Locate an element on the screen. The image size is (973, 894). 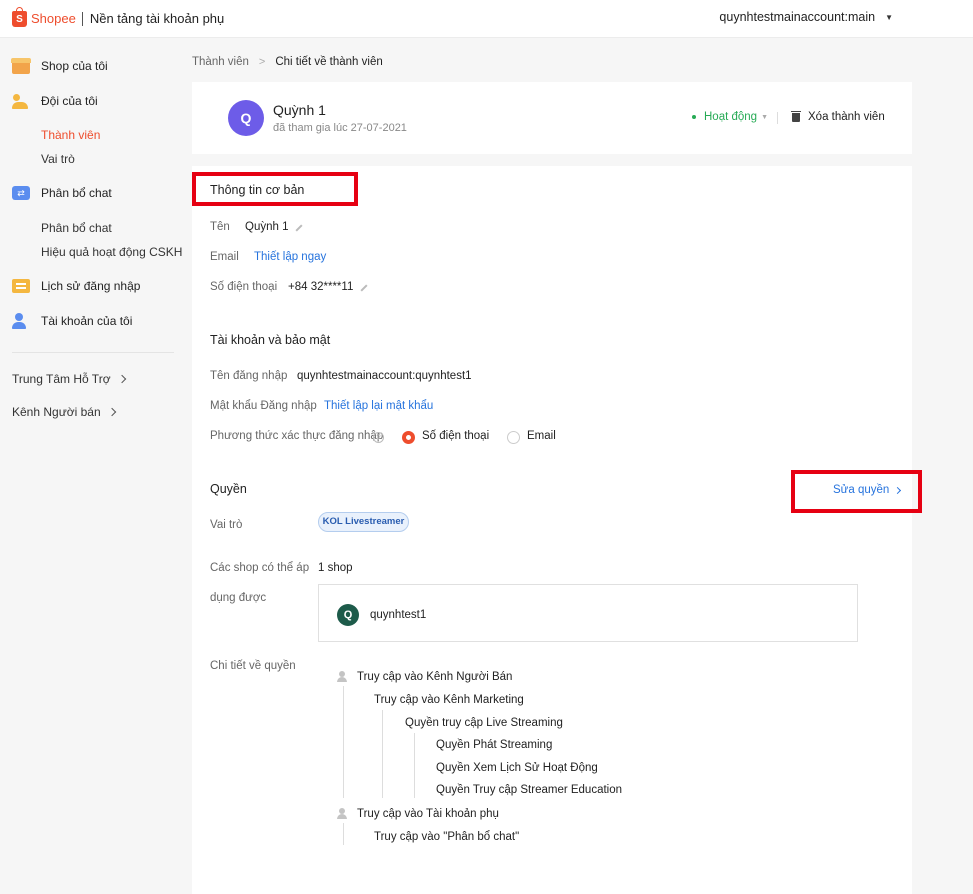
sidebar-item-my-shop: Shop của tôi is located at coordinates (59, 66).